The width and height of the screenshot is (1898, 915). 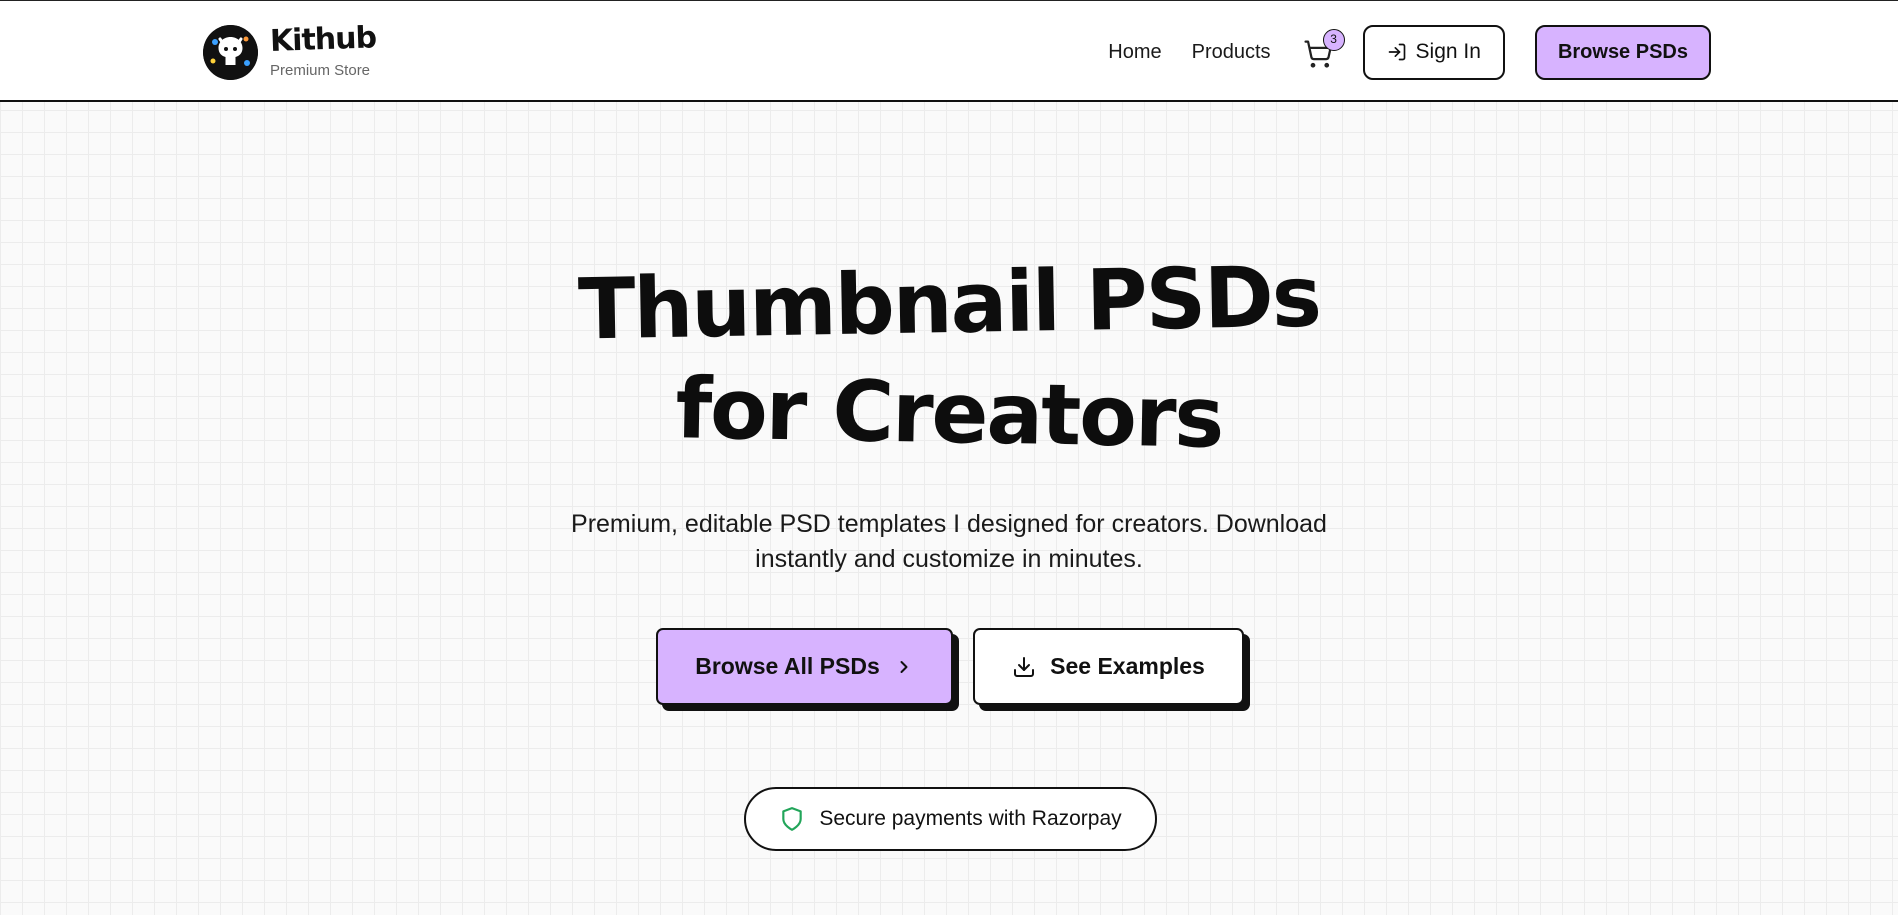 I want to click on brand-text: Kithub Premium Store, so click(x=322, y=49).